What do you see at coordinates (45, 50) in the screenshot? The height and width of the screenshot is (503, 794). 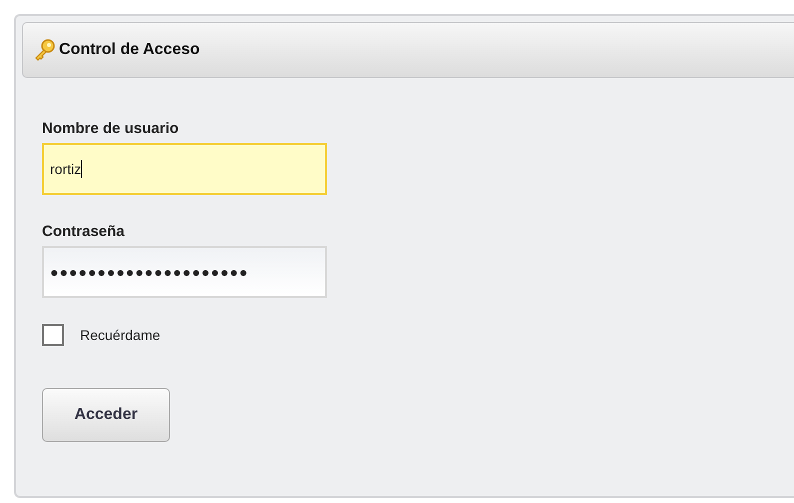 I see `key-icon` at bounding box center [45, 50].